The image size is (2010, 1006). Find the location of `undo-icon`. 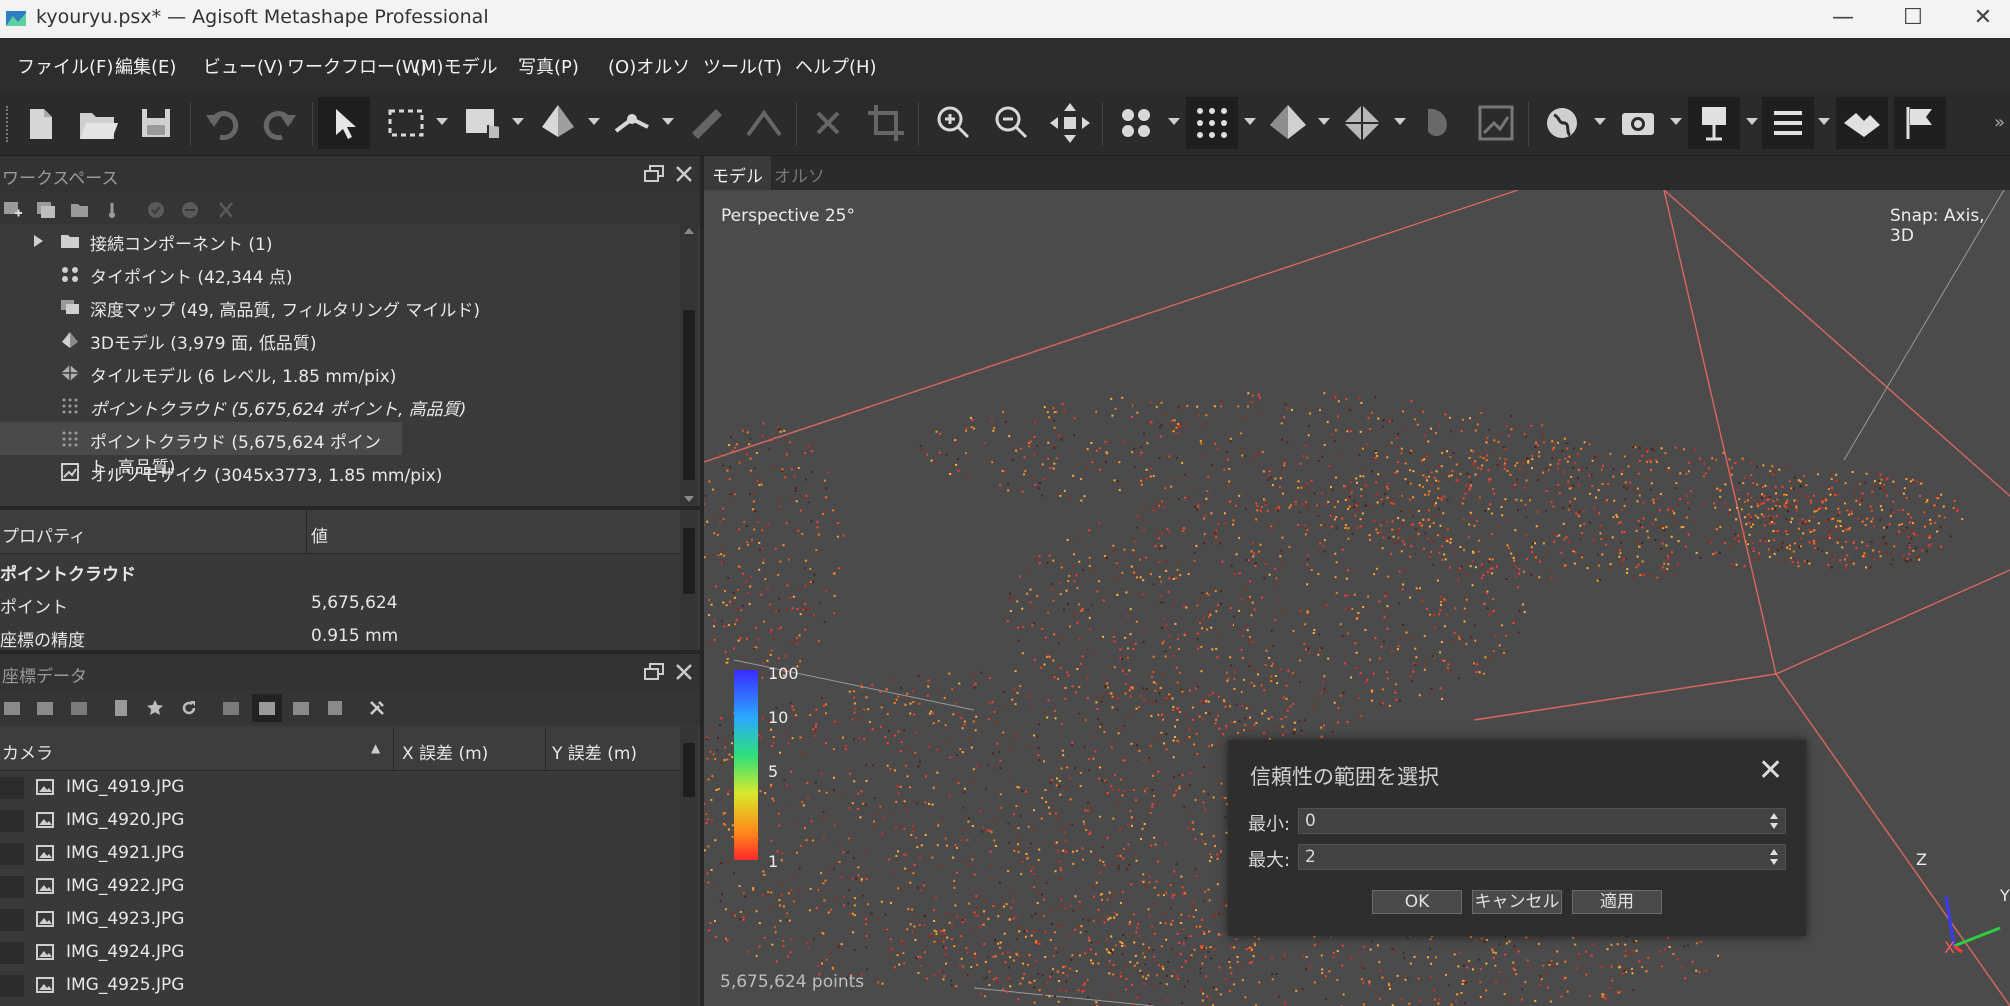

undo-icon is located at coordinates (222, 123).